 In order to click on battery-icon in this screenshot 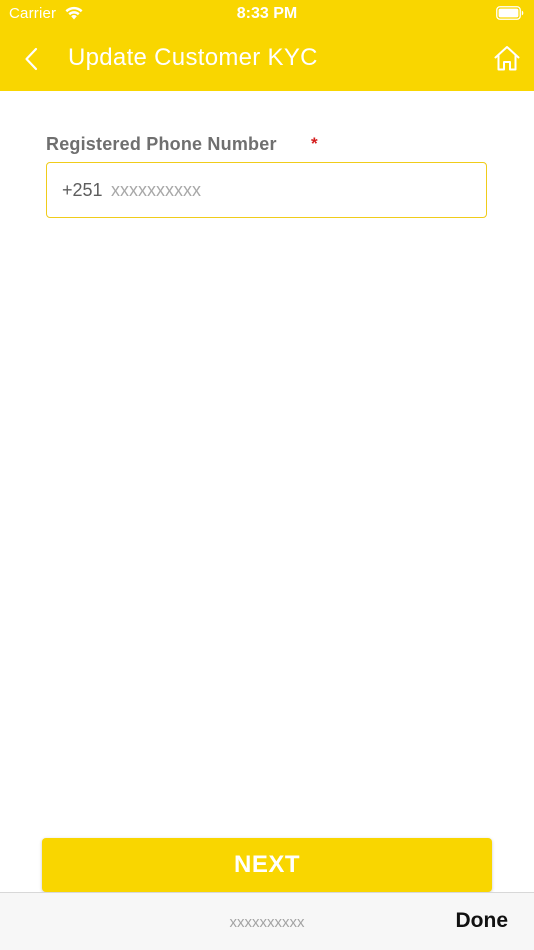, I will do `click(510, 13)`.